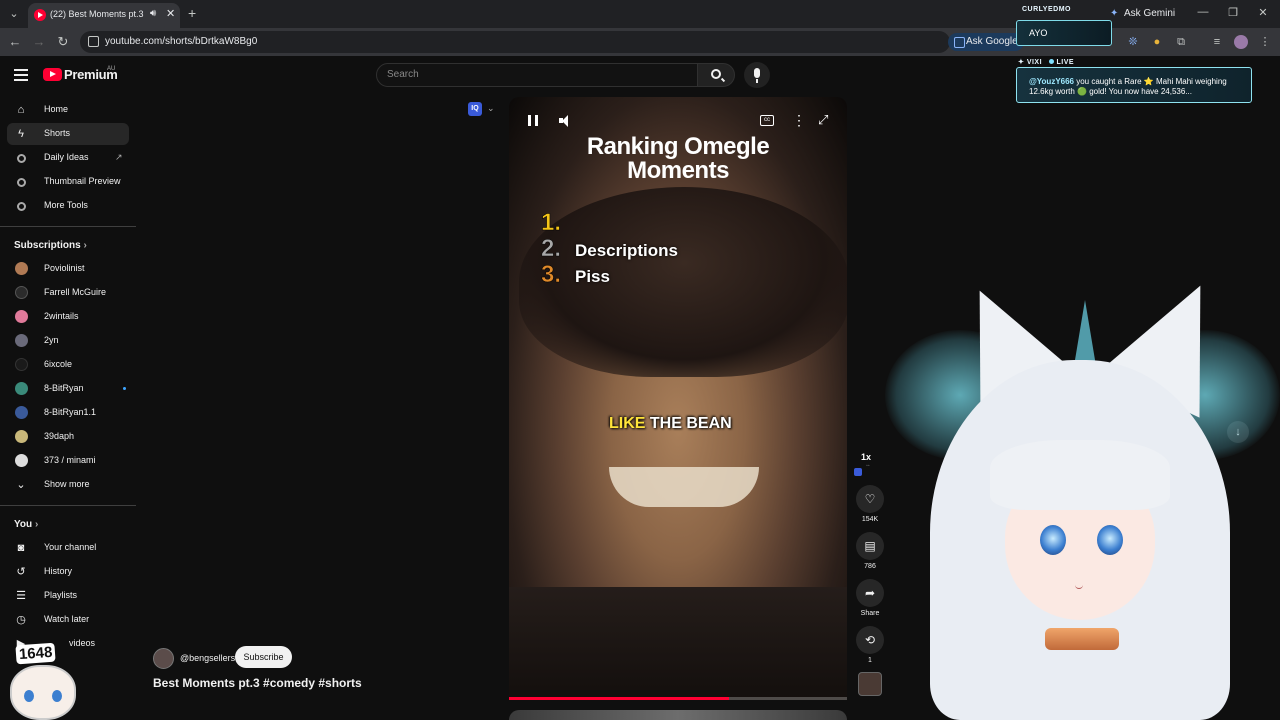 This screenshot has height=720, width=1280. What do you see at coordinates (1181, 42) in the screenshot?
I see `extensions-icon: ⧉` at bounding box center [1181, 42].